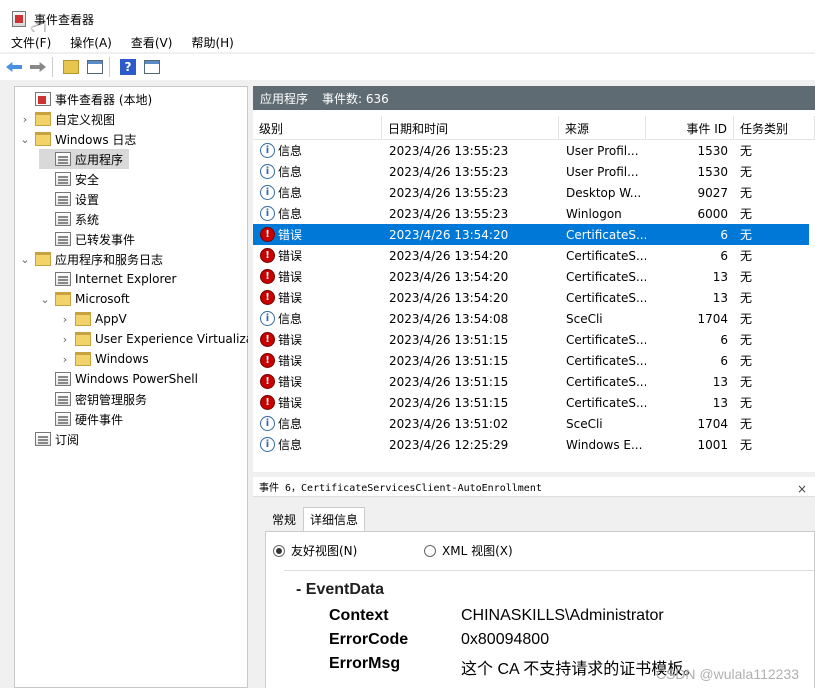 This screenshot has width=815, height=688. What do you see at coordinates (31, 42) in the screenshot?
I see `menu-file: 文件(F)` at bounding box center [31, 42].